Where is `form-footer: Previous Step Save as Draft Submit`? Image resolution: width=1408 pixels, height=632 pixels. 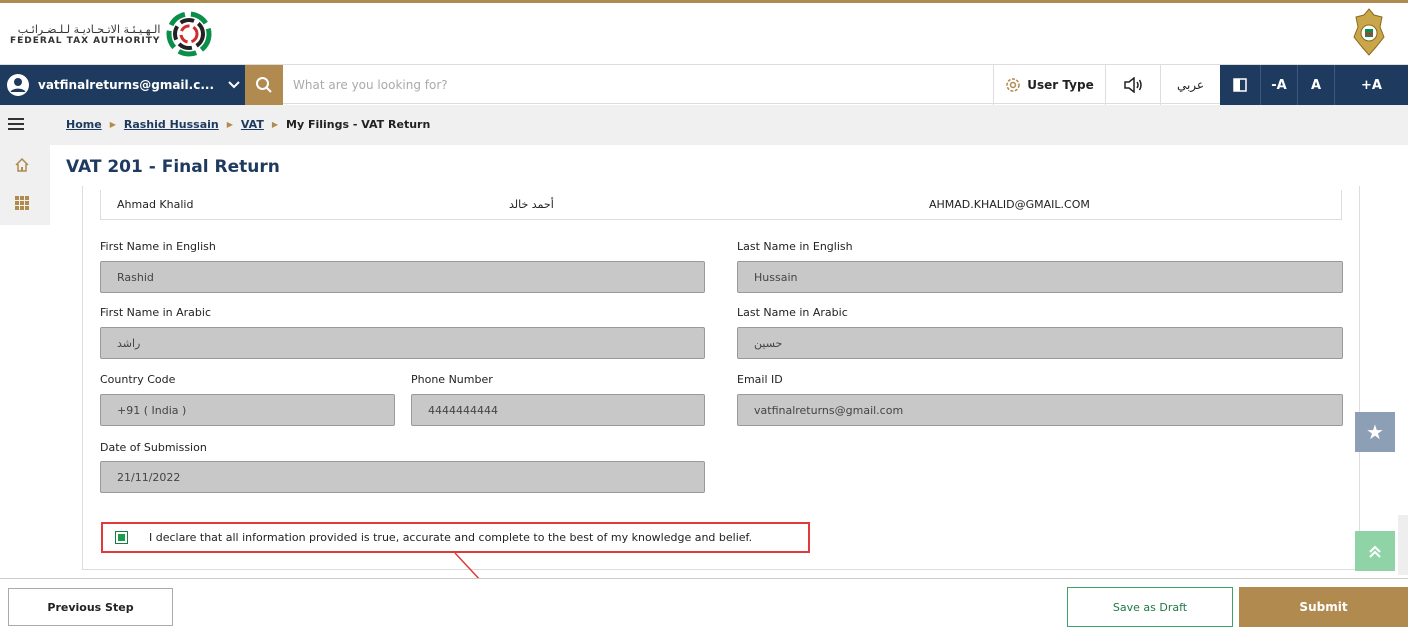
form-footer: Previous Step Save as Draft Submit is located at coordinates (704, 605).